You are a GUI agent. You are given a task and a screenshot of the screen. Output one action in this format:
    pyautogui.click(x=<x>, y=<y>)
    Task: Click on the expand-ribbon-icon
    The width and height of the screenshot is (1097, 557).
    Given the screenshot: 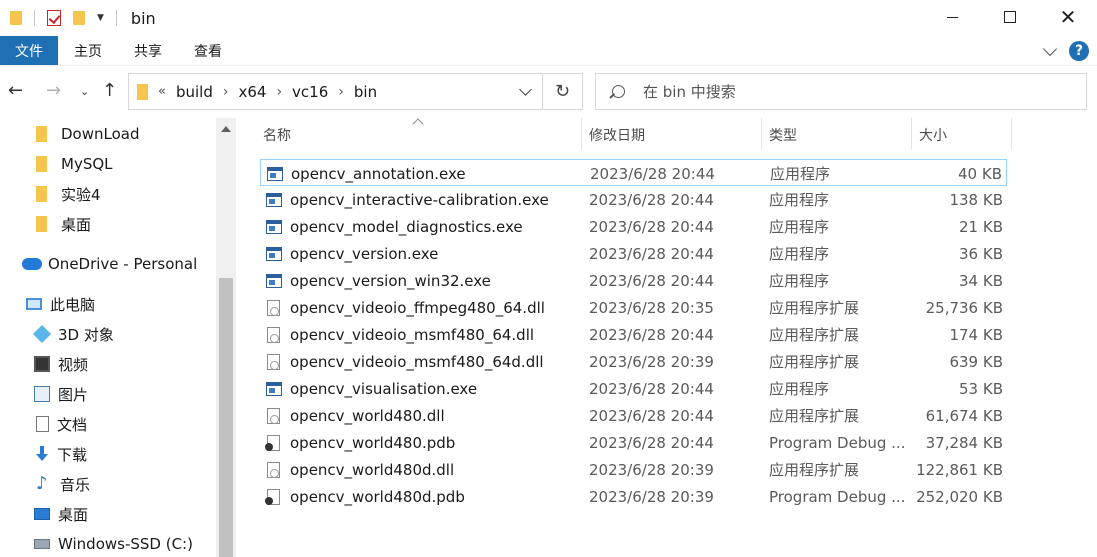 What is the action you would take?
    pyautogui.click(x=1050, y=48)
    